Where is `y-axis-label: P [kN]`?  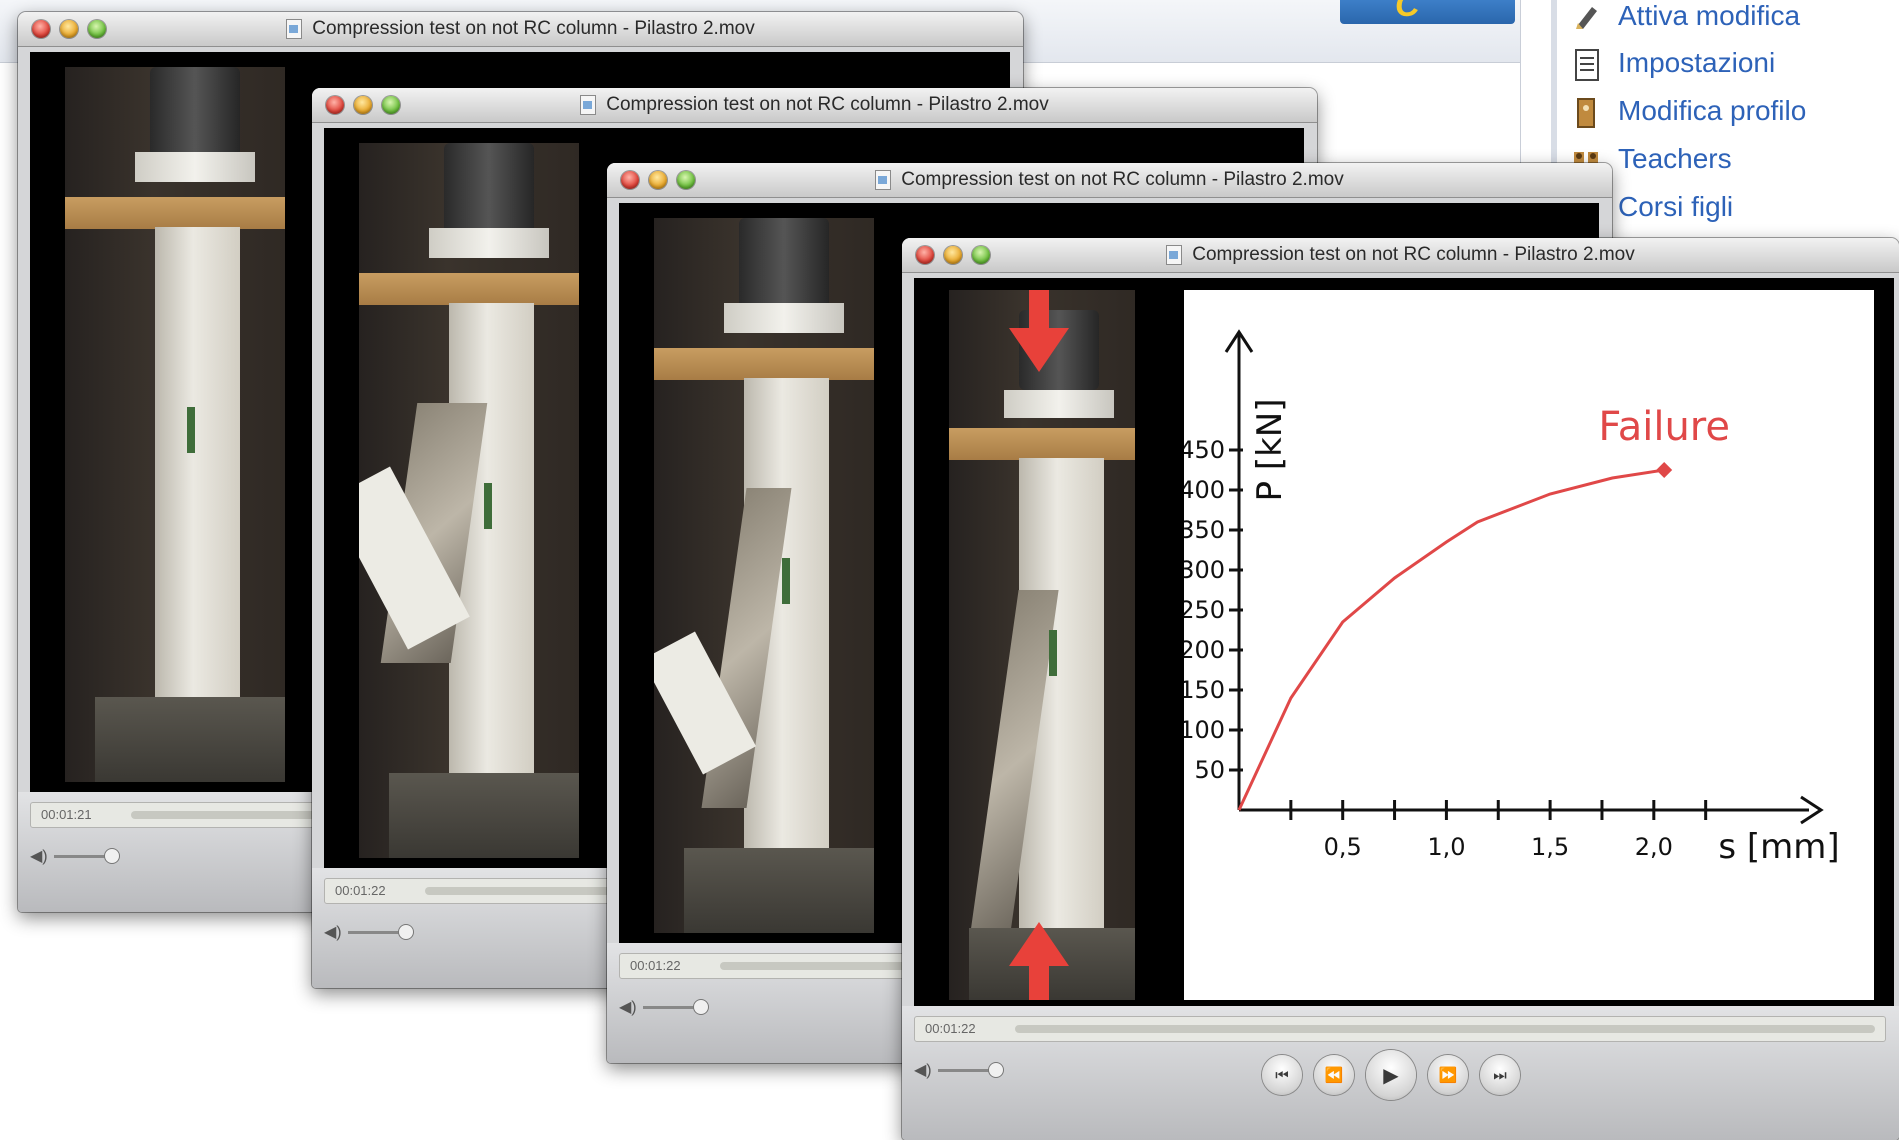 y-axis-label: P [kN] is located at coordinates (1270, 450).